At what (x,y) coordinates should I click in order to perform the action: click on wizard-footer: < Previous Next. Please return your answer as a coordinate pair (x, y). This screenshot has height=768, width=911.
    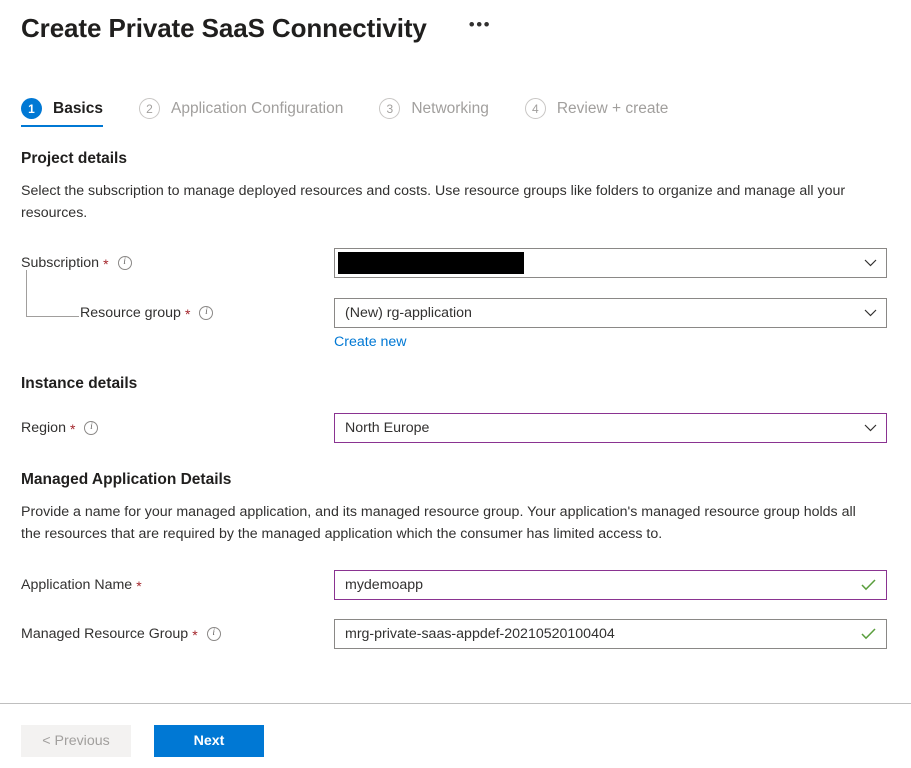
    Looking at the image, I should click on (455, 736).